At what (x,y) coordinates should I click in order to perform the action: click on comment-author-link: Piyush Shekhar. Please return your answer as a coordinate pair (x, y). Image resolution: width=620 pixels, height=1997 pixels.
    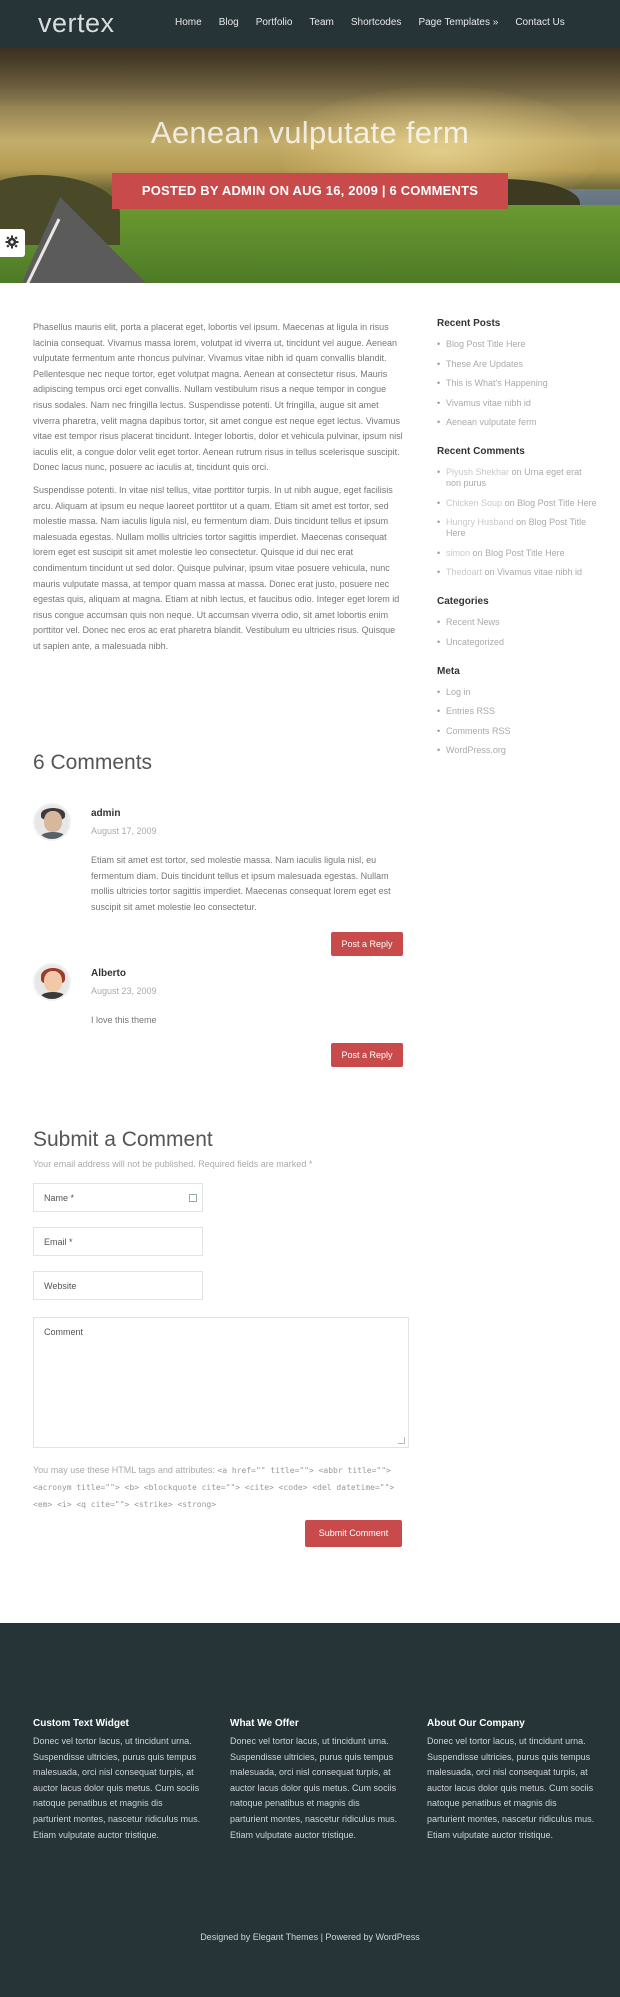
    Looking at the image, I should click on (477, 472).